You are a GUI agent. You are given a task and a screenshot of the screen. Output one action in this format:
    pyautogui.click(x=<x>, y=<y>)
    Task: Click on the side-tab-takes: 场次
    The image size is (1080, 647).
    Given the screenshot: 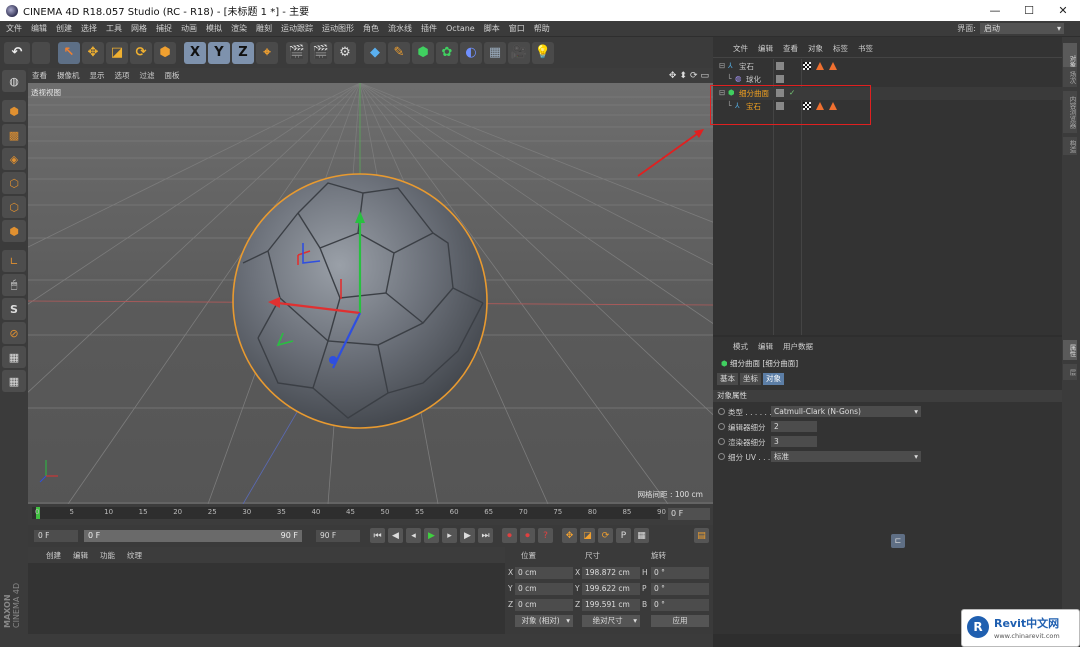 What is the action you would take?
    pyautogui.click(x=1070, y=77)
    